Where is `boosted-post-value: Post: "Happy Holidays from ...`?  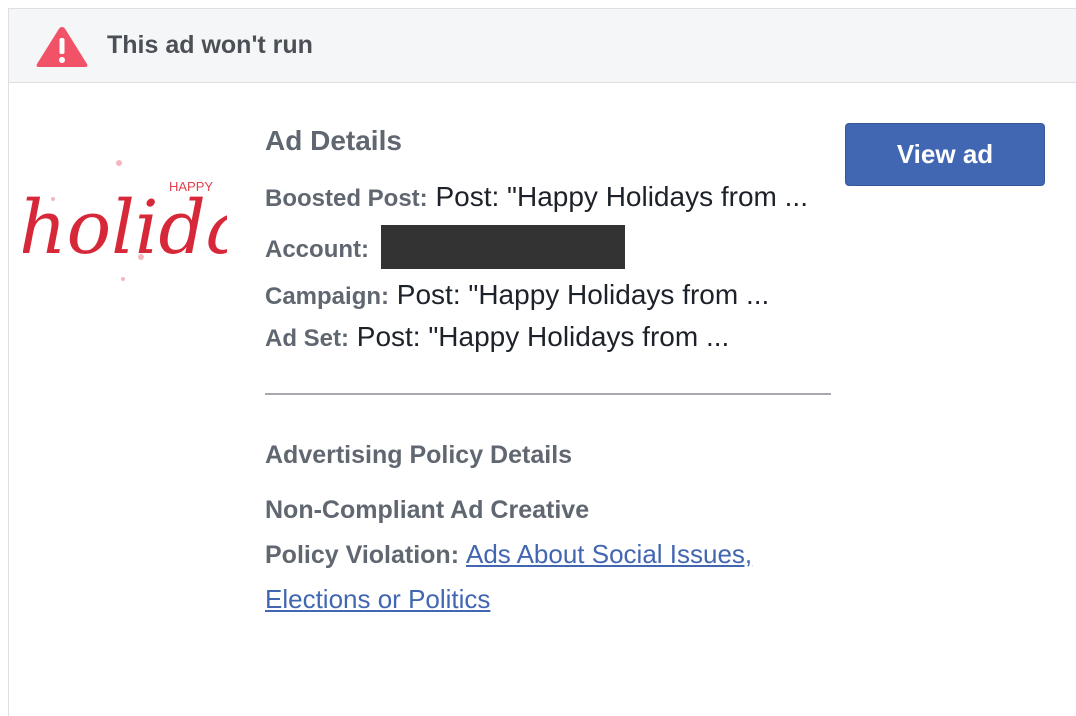 boosted-post-value: Post: "Happy Holidays from ... is located at coordinates (621, 196).